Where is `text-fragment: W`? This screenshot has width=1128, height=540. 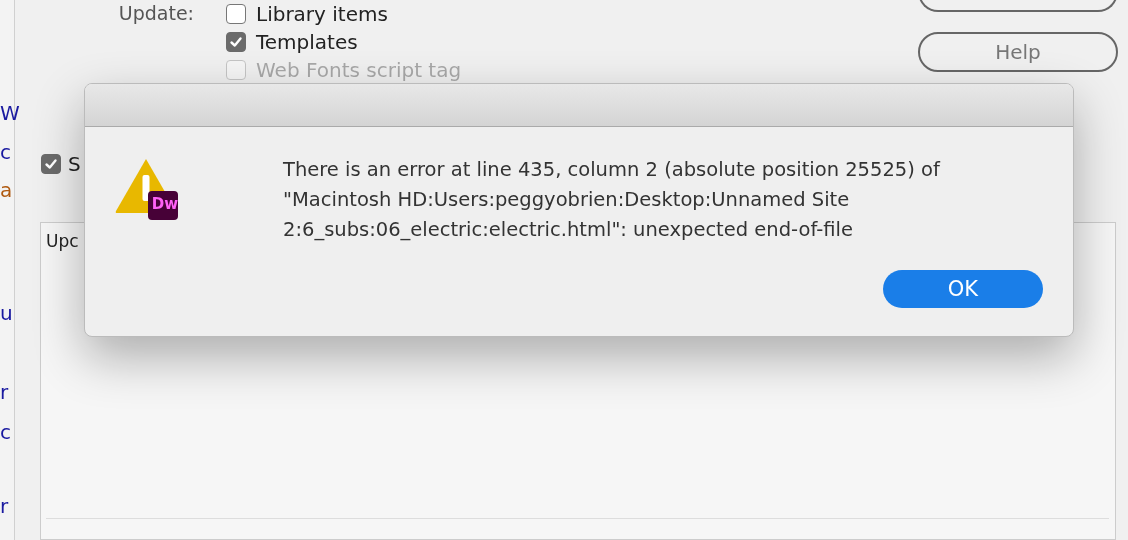 text-fragment: W is located at coordinates (10, 113).